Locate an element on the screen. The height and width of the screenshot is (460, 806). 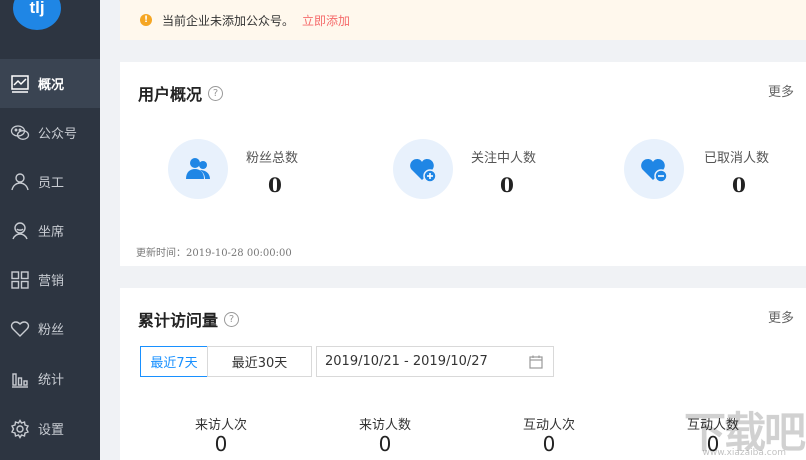
heart-minus-icon is located at coordinates (654, 169).